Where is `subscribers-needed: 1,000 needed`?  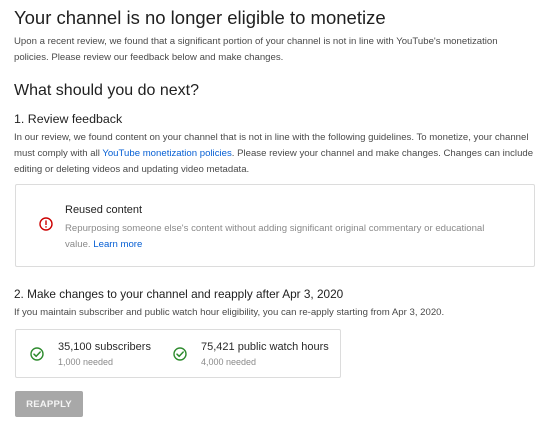 subscribers-needed: 1,000 needed is located at coordinates (86, 362).